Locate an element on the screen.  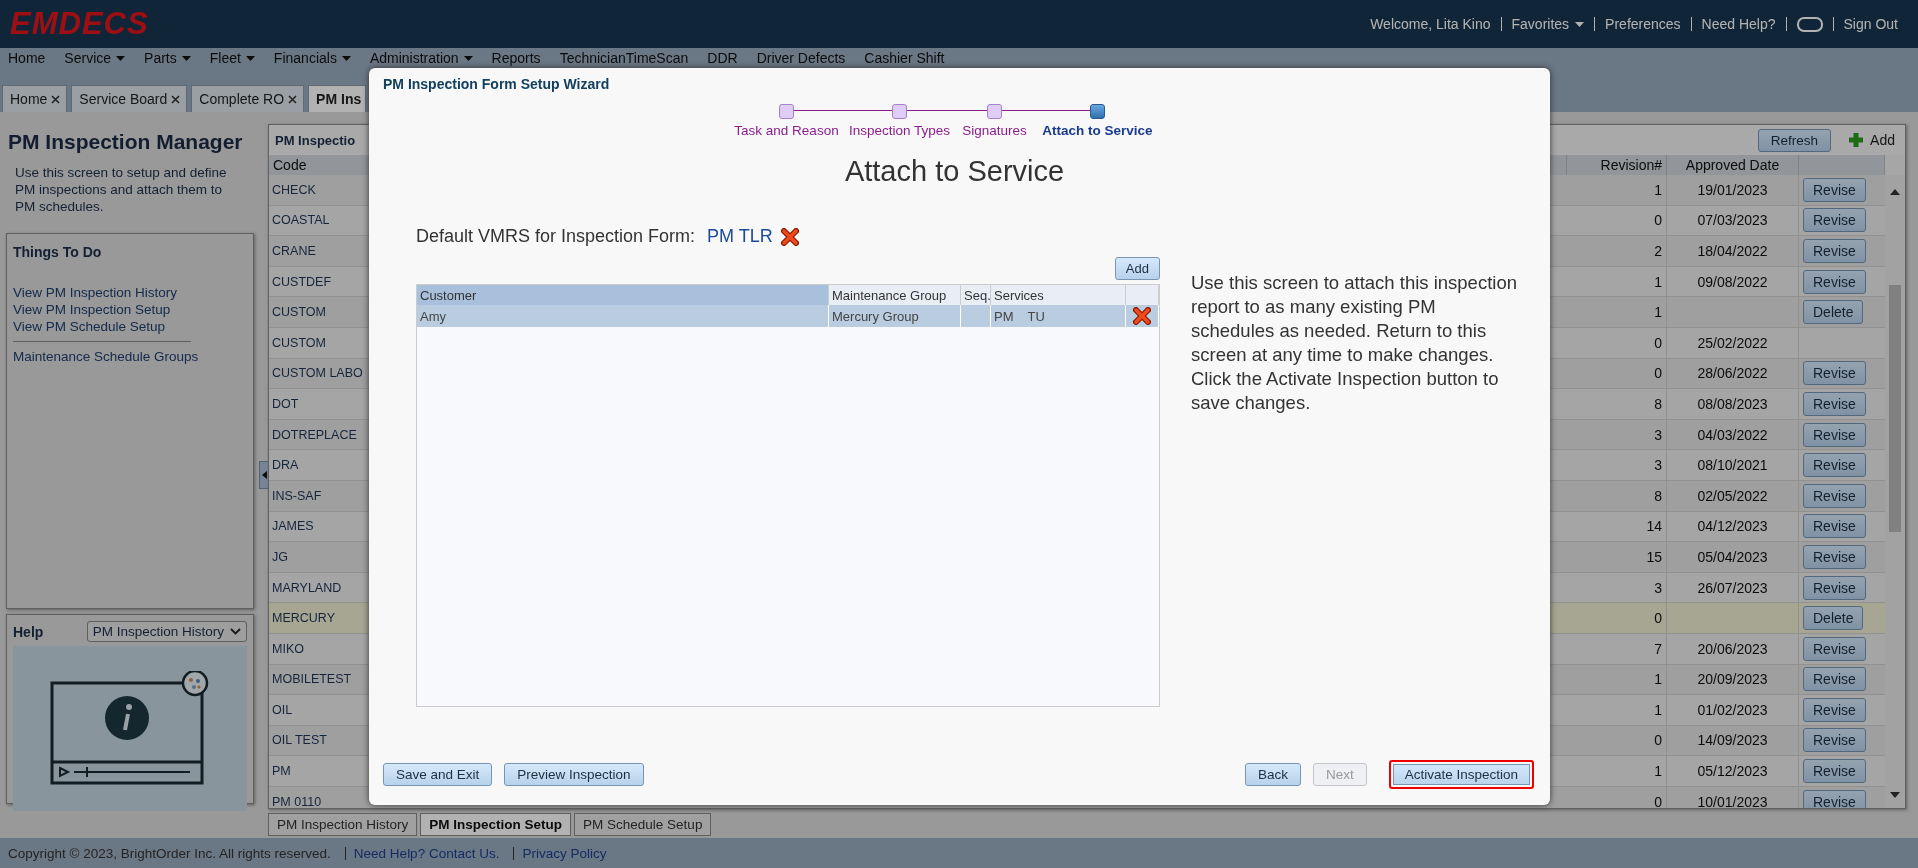
vmrs-value: PM TLR is located at coordinates (740, 236).